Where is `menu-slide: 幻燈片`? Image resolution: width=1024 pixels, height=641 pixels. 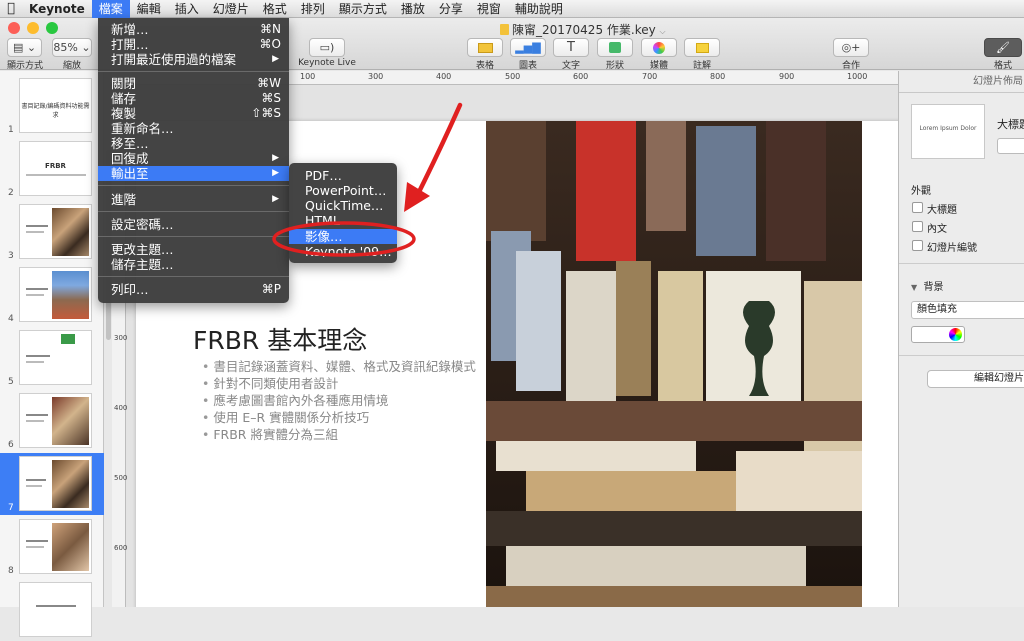
menu-slide: 幻燈片 is located at coordinates (231, 9).